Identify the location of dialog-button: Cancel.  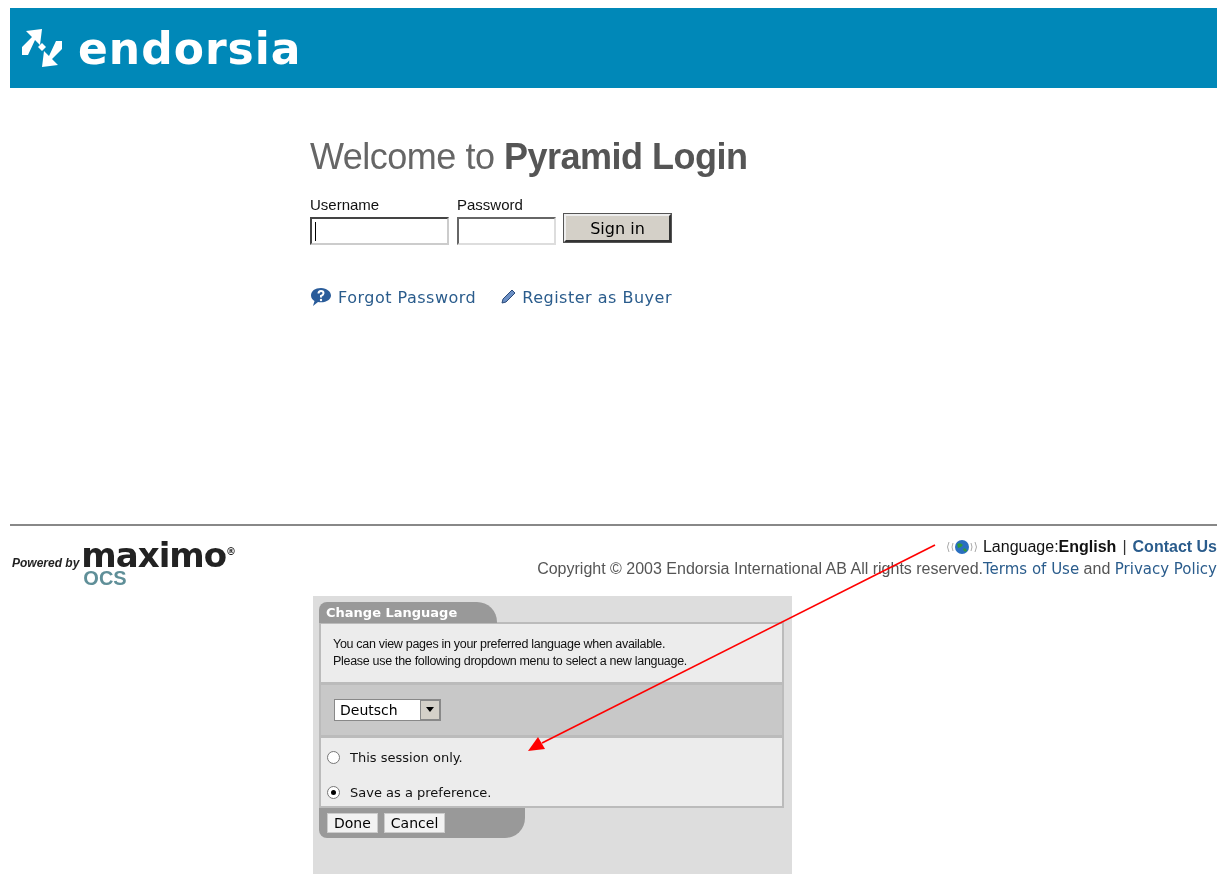
(414, 822).